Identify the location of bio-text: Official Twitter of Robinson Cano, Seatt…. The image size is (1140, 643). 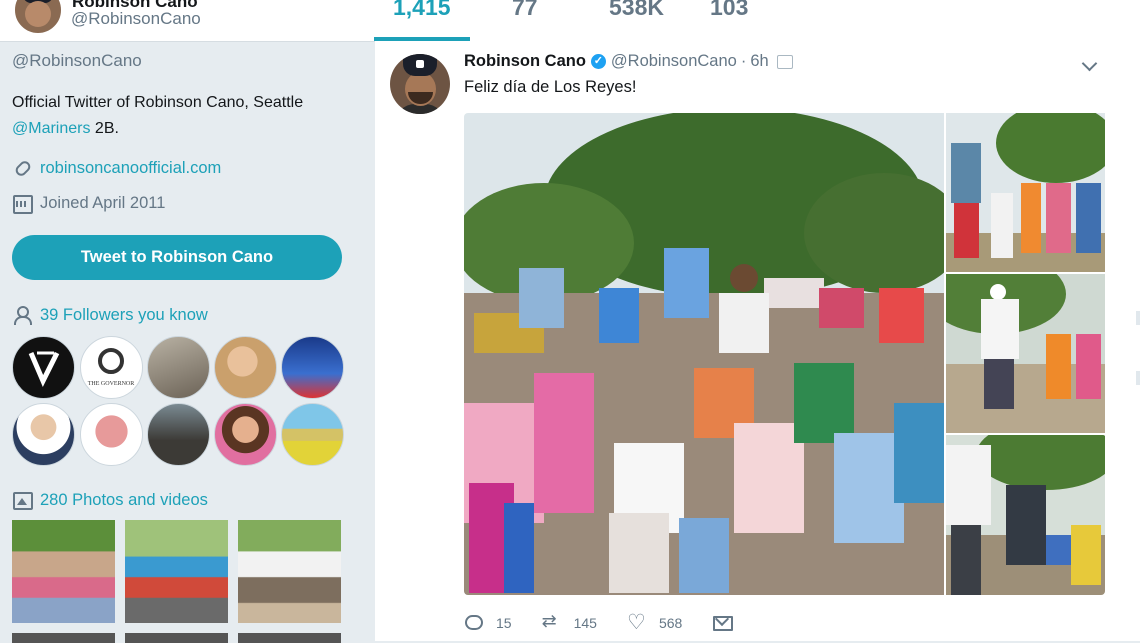
(158, 102).